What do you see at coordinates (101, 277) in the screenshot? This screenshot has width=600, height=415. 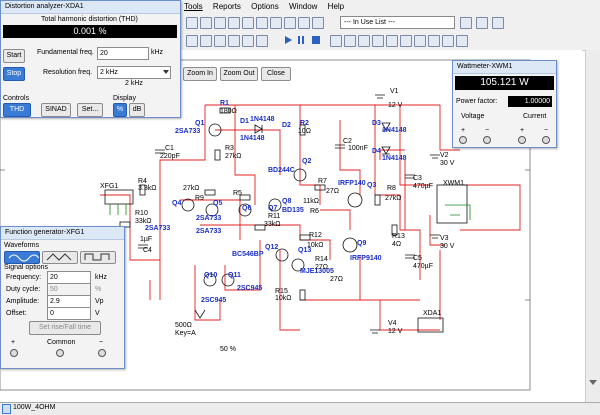 I see `frequency-unit: kHz` at bounding box center [101, 277].